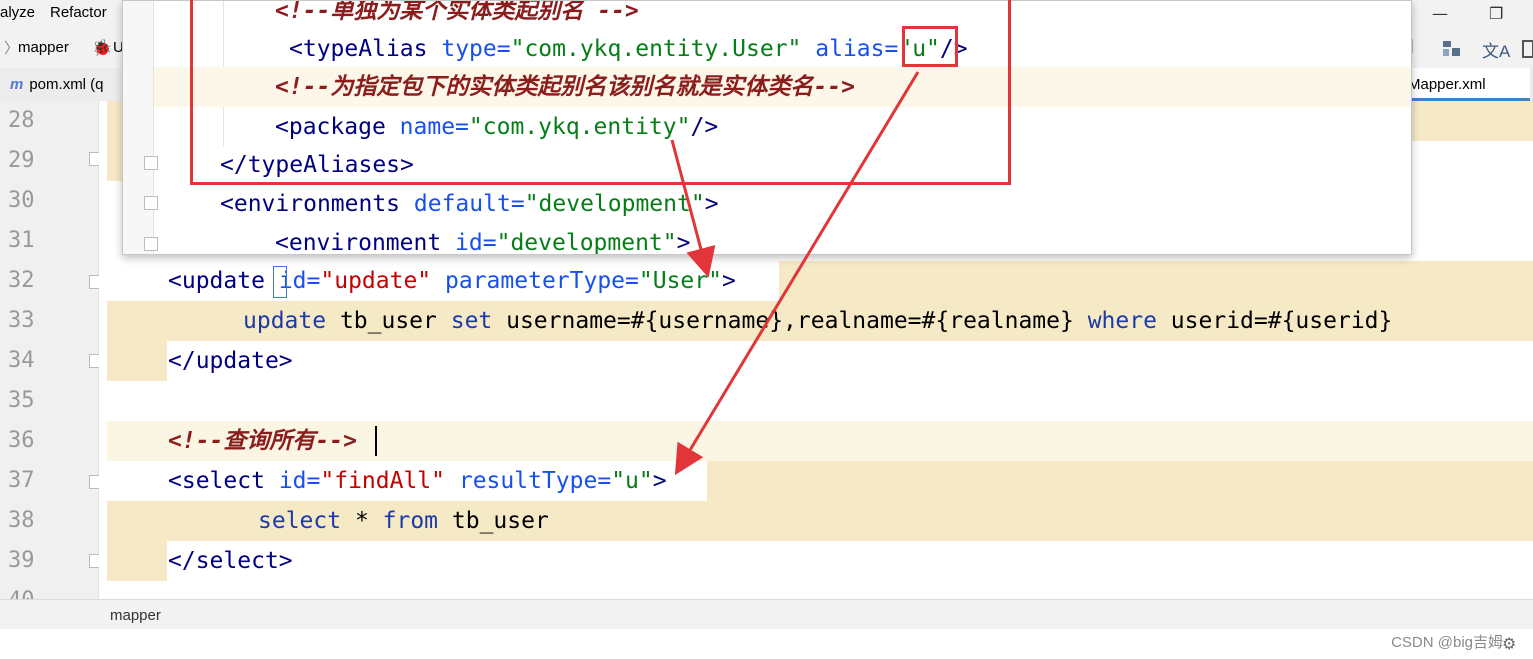 The height and width of the screenshot is (659, 1533). I want to click on status-bar: mapper, so click(766, 614).